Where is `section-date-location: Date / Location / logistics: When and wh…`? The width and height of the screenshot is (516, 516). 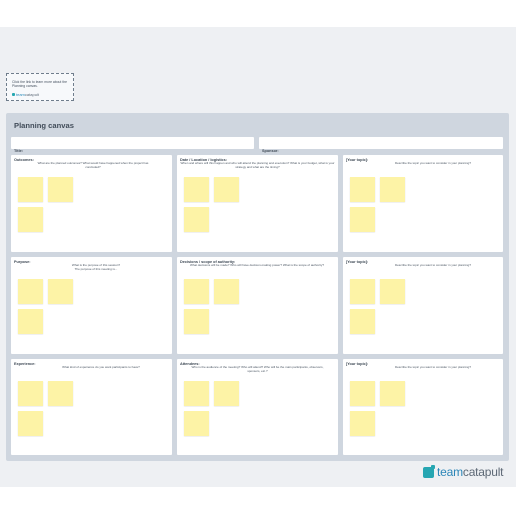
section-date-location: Date / Location / logistics: When and wh… is located at coordinates (257, 203).